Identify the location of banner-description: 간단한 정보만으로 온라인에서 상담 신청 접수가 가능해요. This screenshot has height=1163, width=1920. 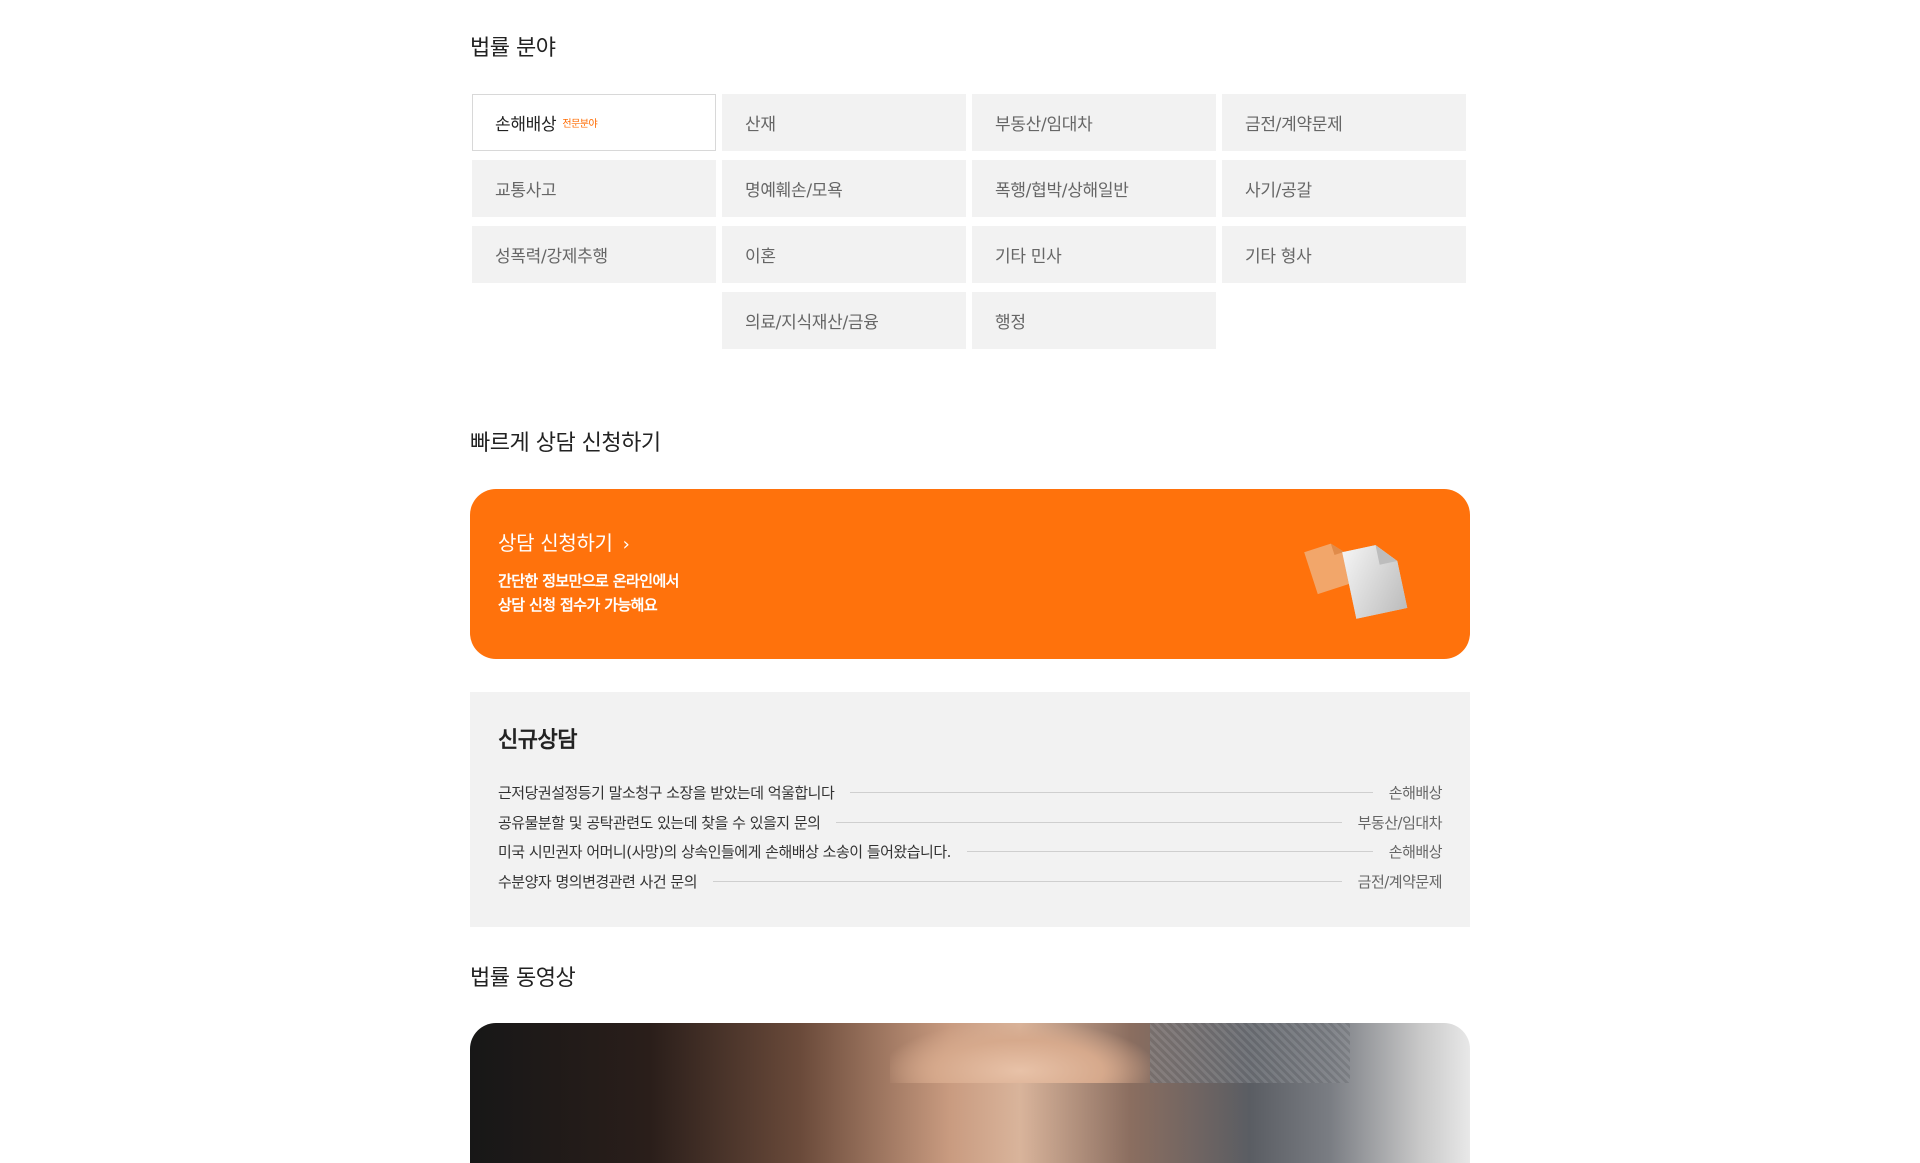
(588, 593).